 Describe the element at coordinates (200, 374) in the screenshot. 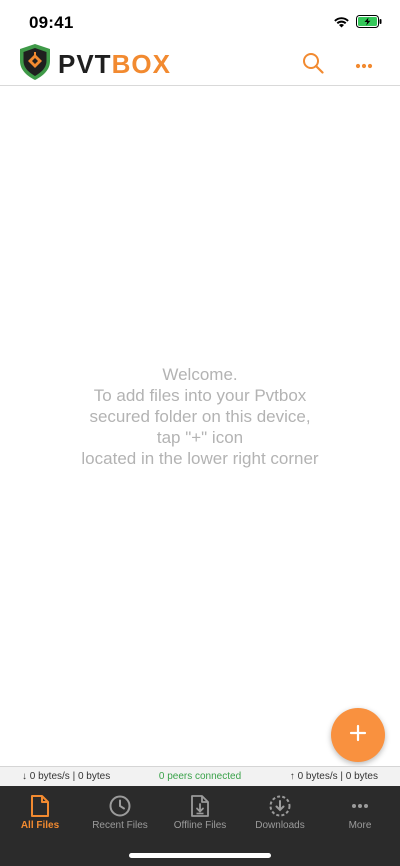

I see `welcome-line: Welcome.` at that location.